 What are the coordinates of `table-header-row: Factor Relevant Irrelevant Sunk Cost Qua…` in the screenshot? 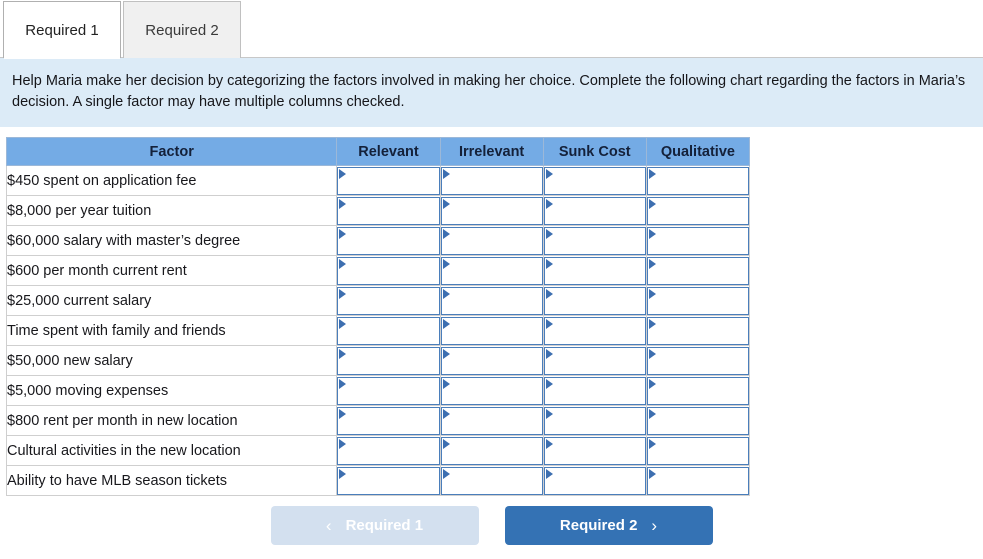 It's located at (378, 152).